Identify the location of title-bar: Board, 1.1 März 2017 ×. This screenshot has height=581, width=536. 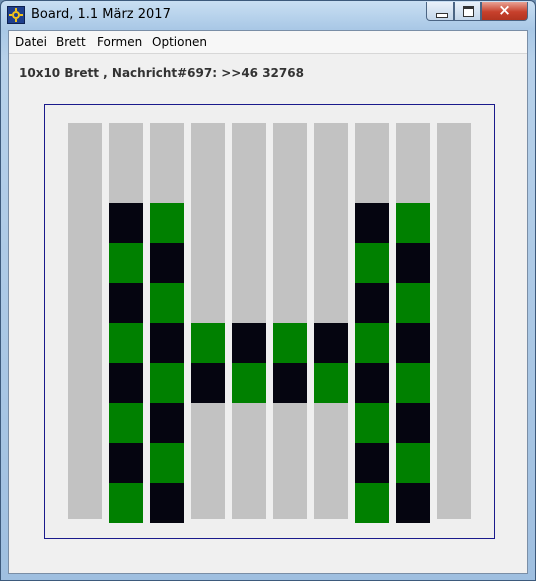
(268, 15).